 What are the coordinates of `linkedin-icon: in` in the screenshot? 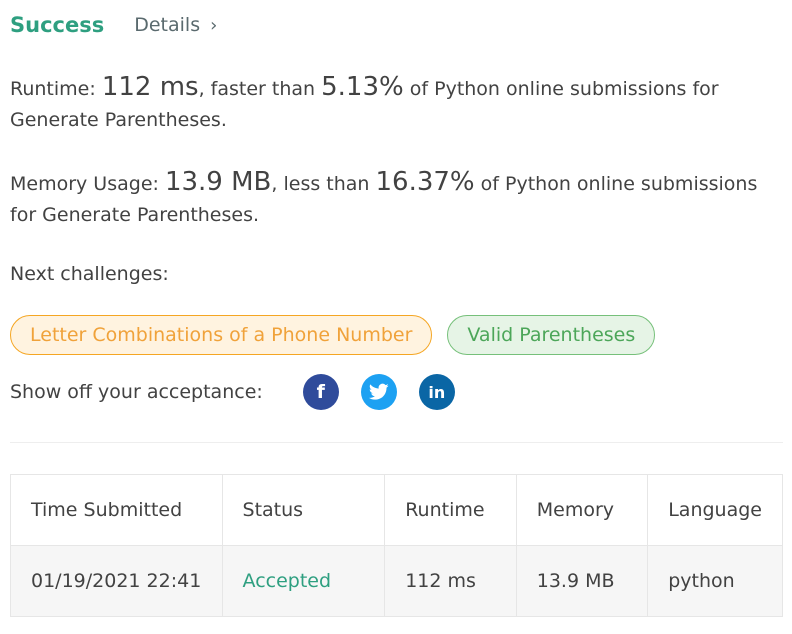 It's located at (436, 392).